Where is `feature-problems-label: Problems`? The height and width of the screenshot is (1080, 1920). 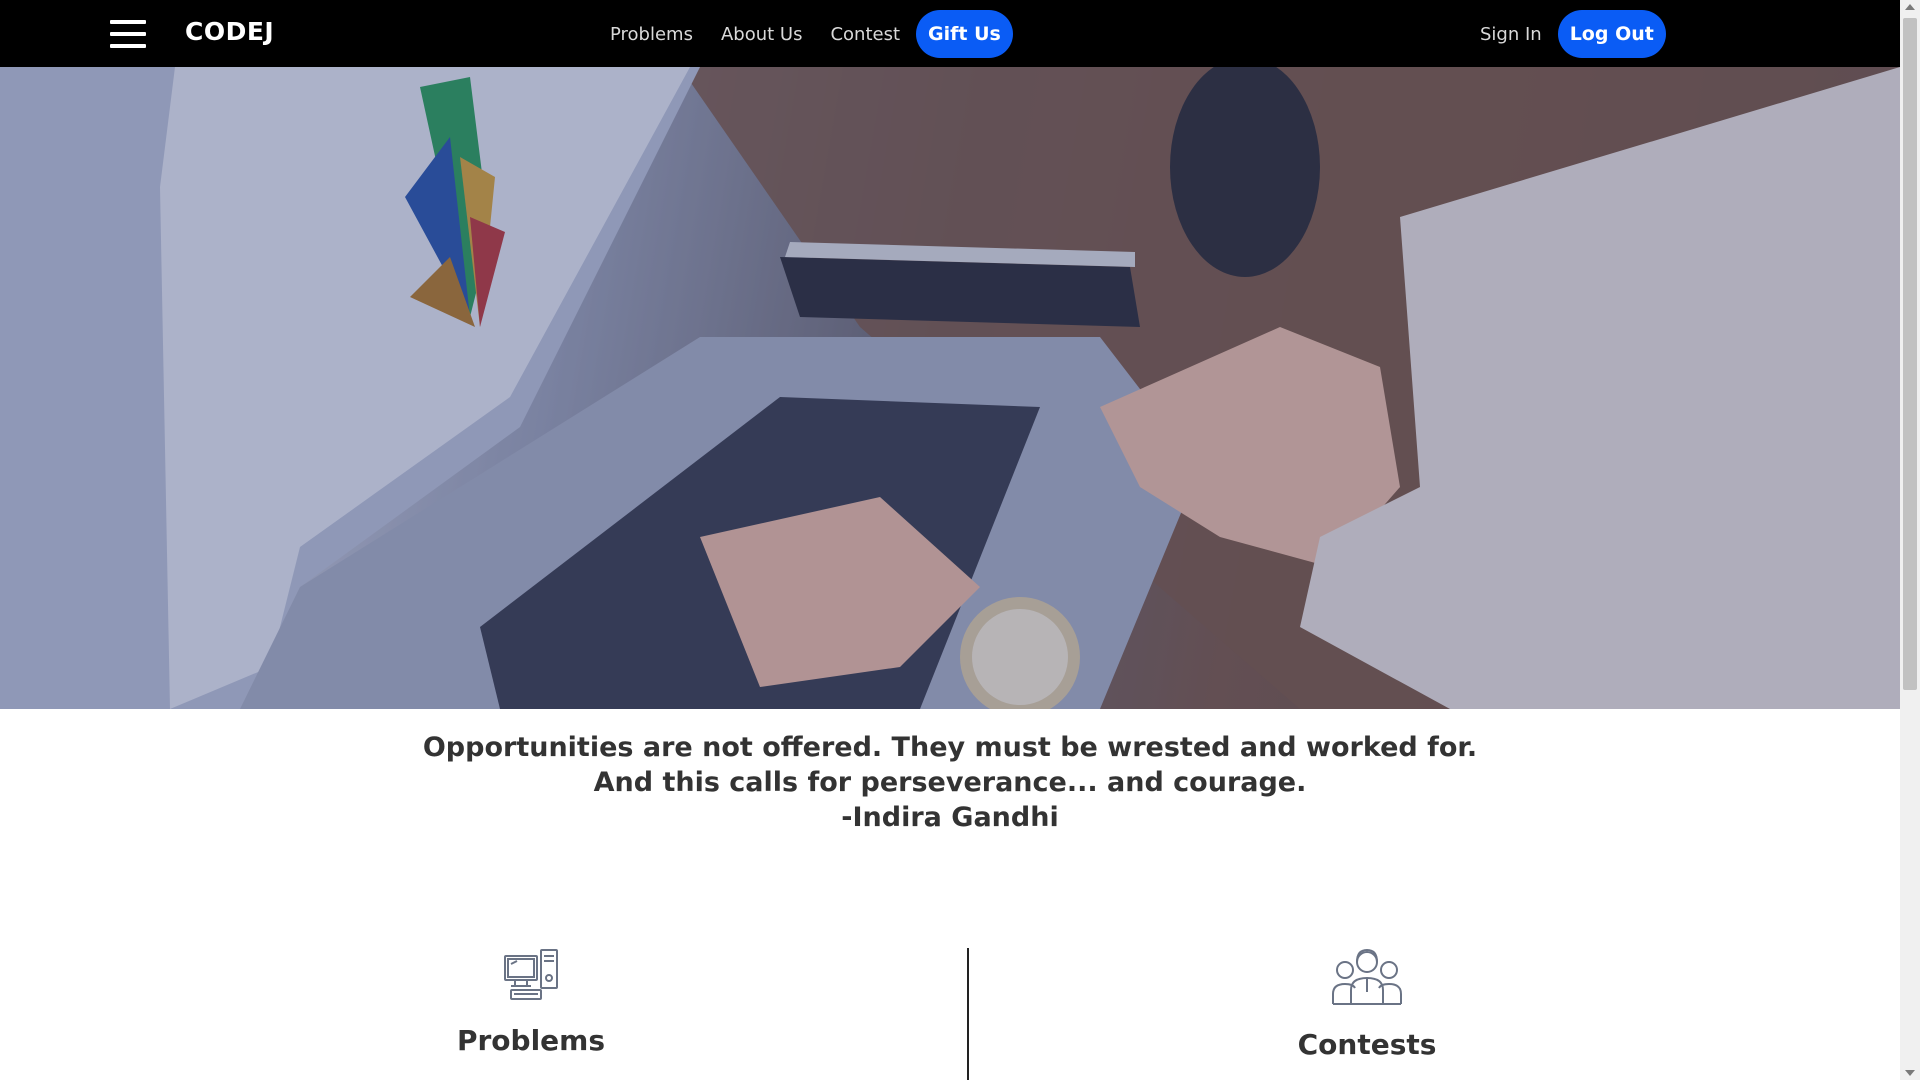 feature-problems-label: Problems is located at coordinates (531, 1040).